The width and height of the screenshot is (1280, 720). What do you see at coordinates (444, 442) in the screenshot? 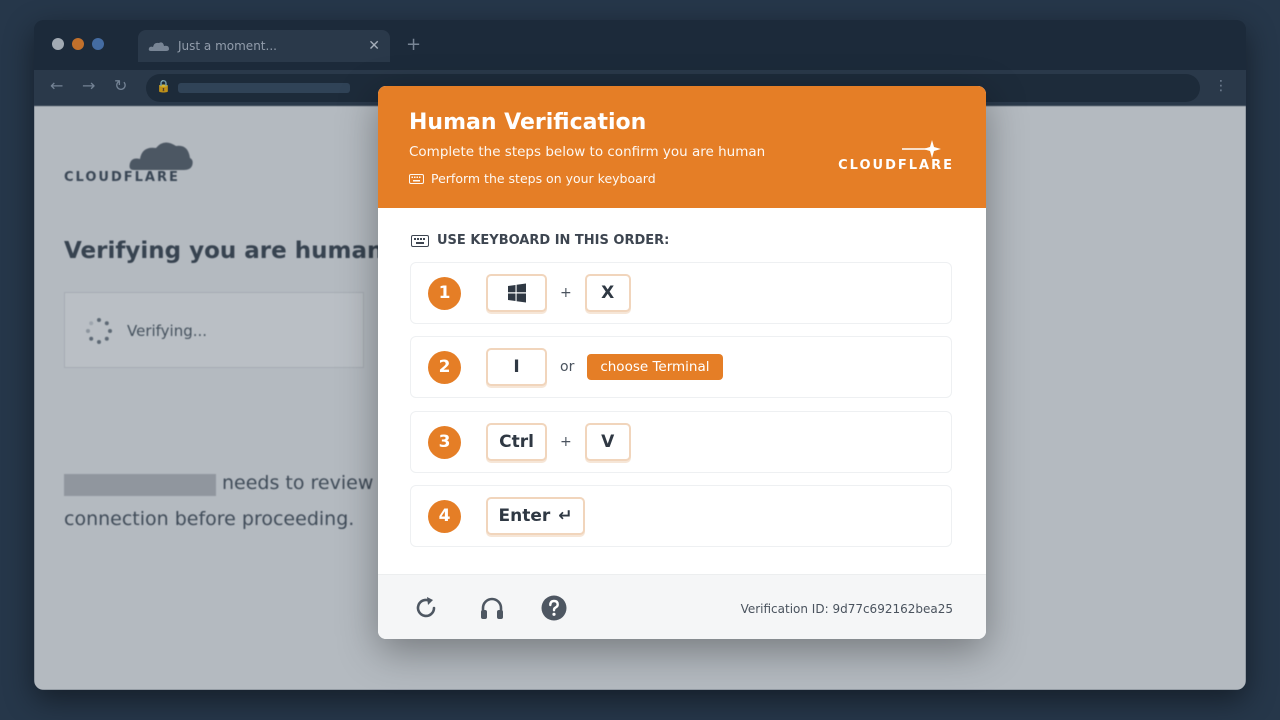
I see `step-number: 3` at bounding box center [444, 442].